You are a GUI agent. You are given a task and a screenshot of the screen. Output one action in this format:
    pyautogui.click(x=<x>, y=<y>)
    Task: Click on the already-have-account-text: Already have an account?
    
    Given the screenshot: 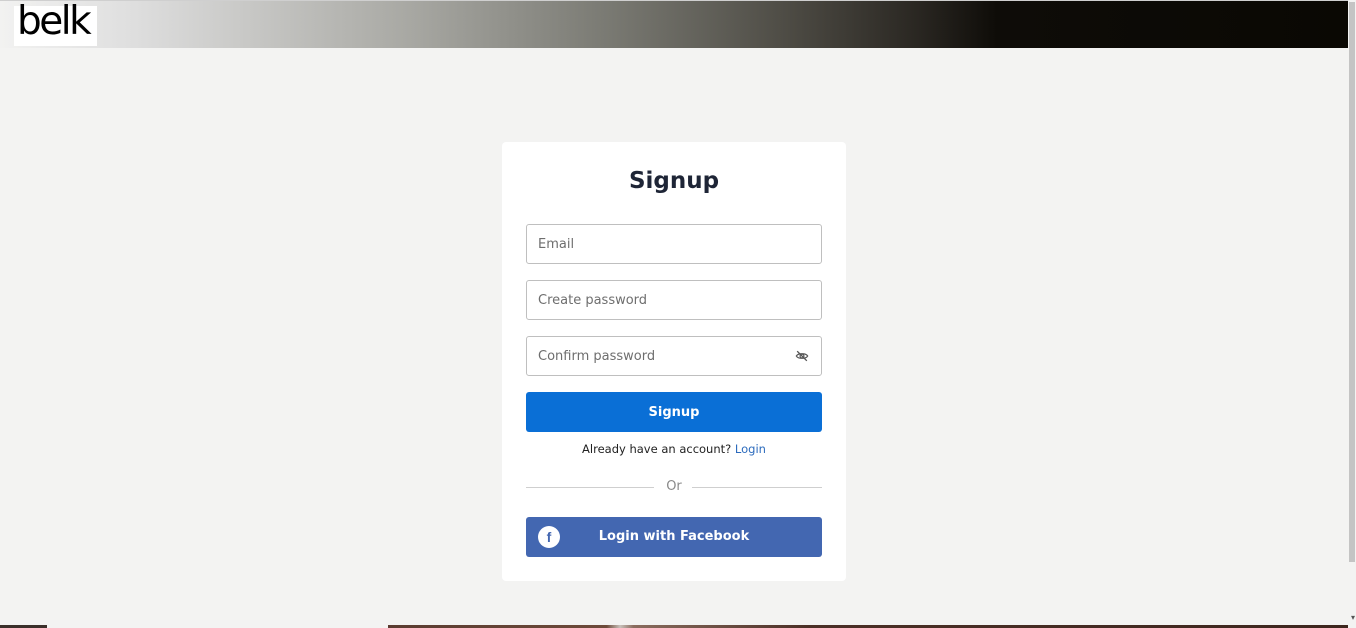 What is the action you would take?
    pyautogui.click(x=657, y=449)
    